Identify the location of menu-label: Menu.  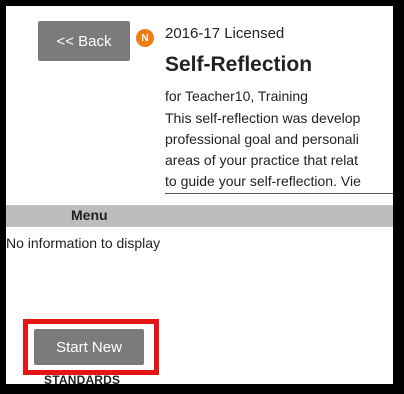
(89, 215).